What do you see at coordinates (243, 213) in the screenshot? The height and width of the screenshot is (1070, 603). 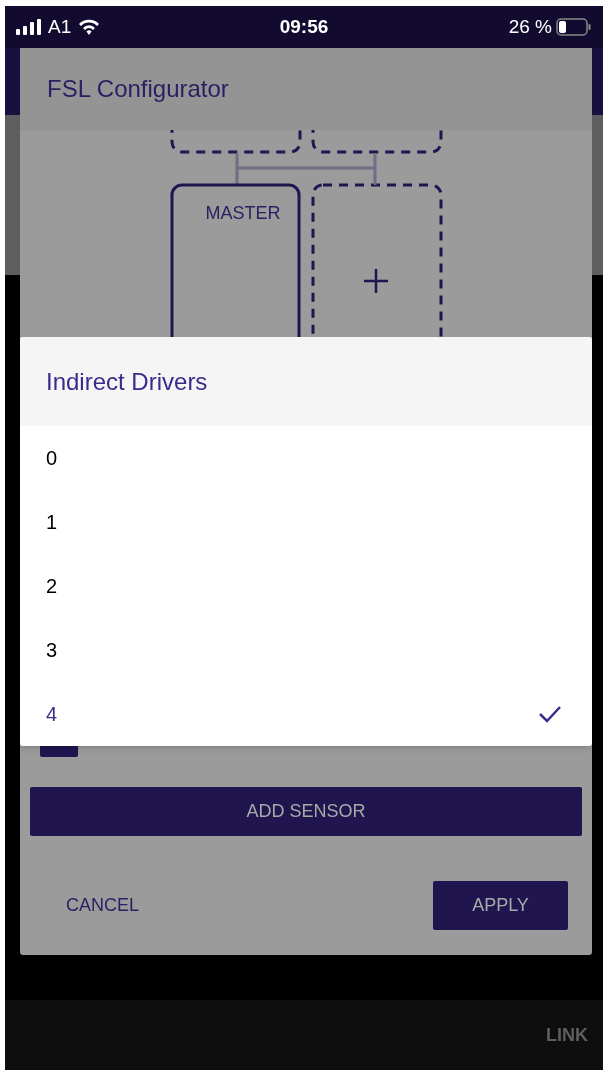 I see `master-label: MASTER` at bounding box center [243, 213].